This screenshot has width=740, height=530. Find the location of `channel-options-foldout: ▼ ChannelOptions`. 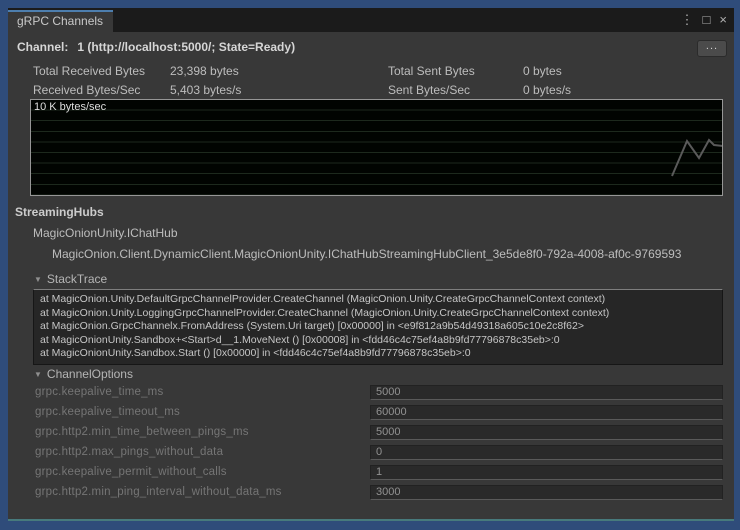

channel-options-foldout: ▼ ChannelOptions is located at coordinates (83, 374).